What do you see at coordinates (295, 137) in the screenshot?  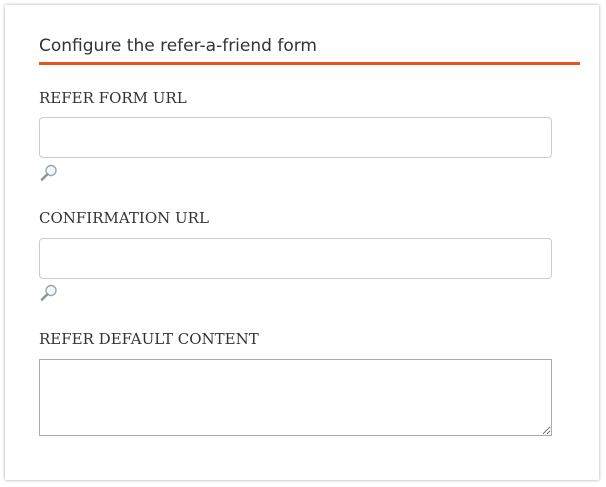 I see `refer-form-url-input` at bounding box center [295, 137].